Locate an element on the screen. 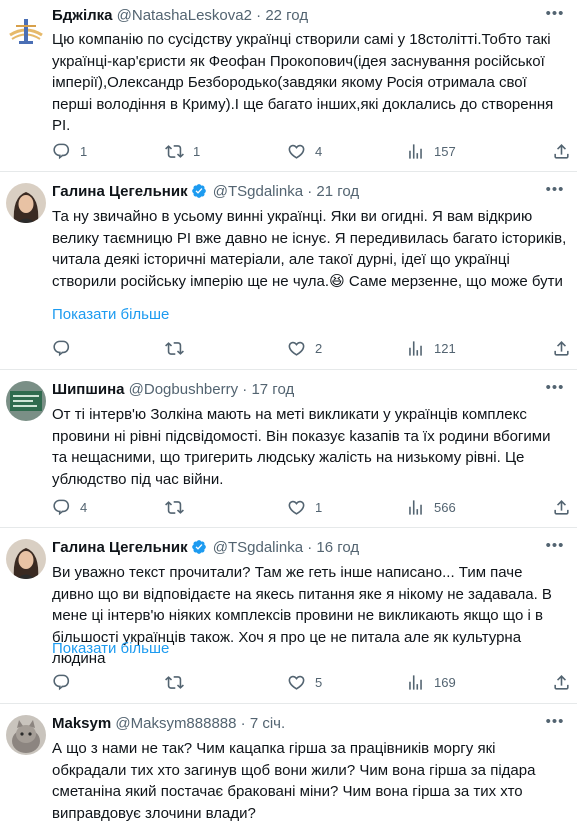 This screenshot has width=577, height=831. tweet-actions: 2 121 is located at coordinates (314, 348).